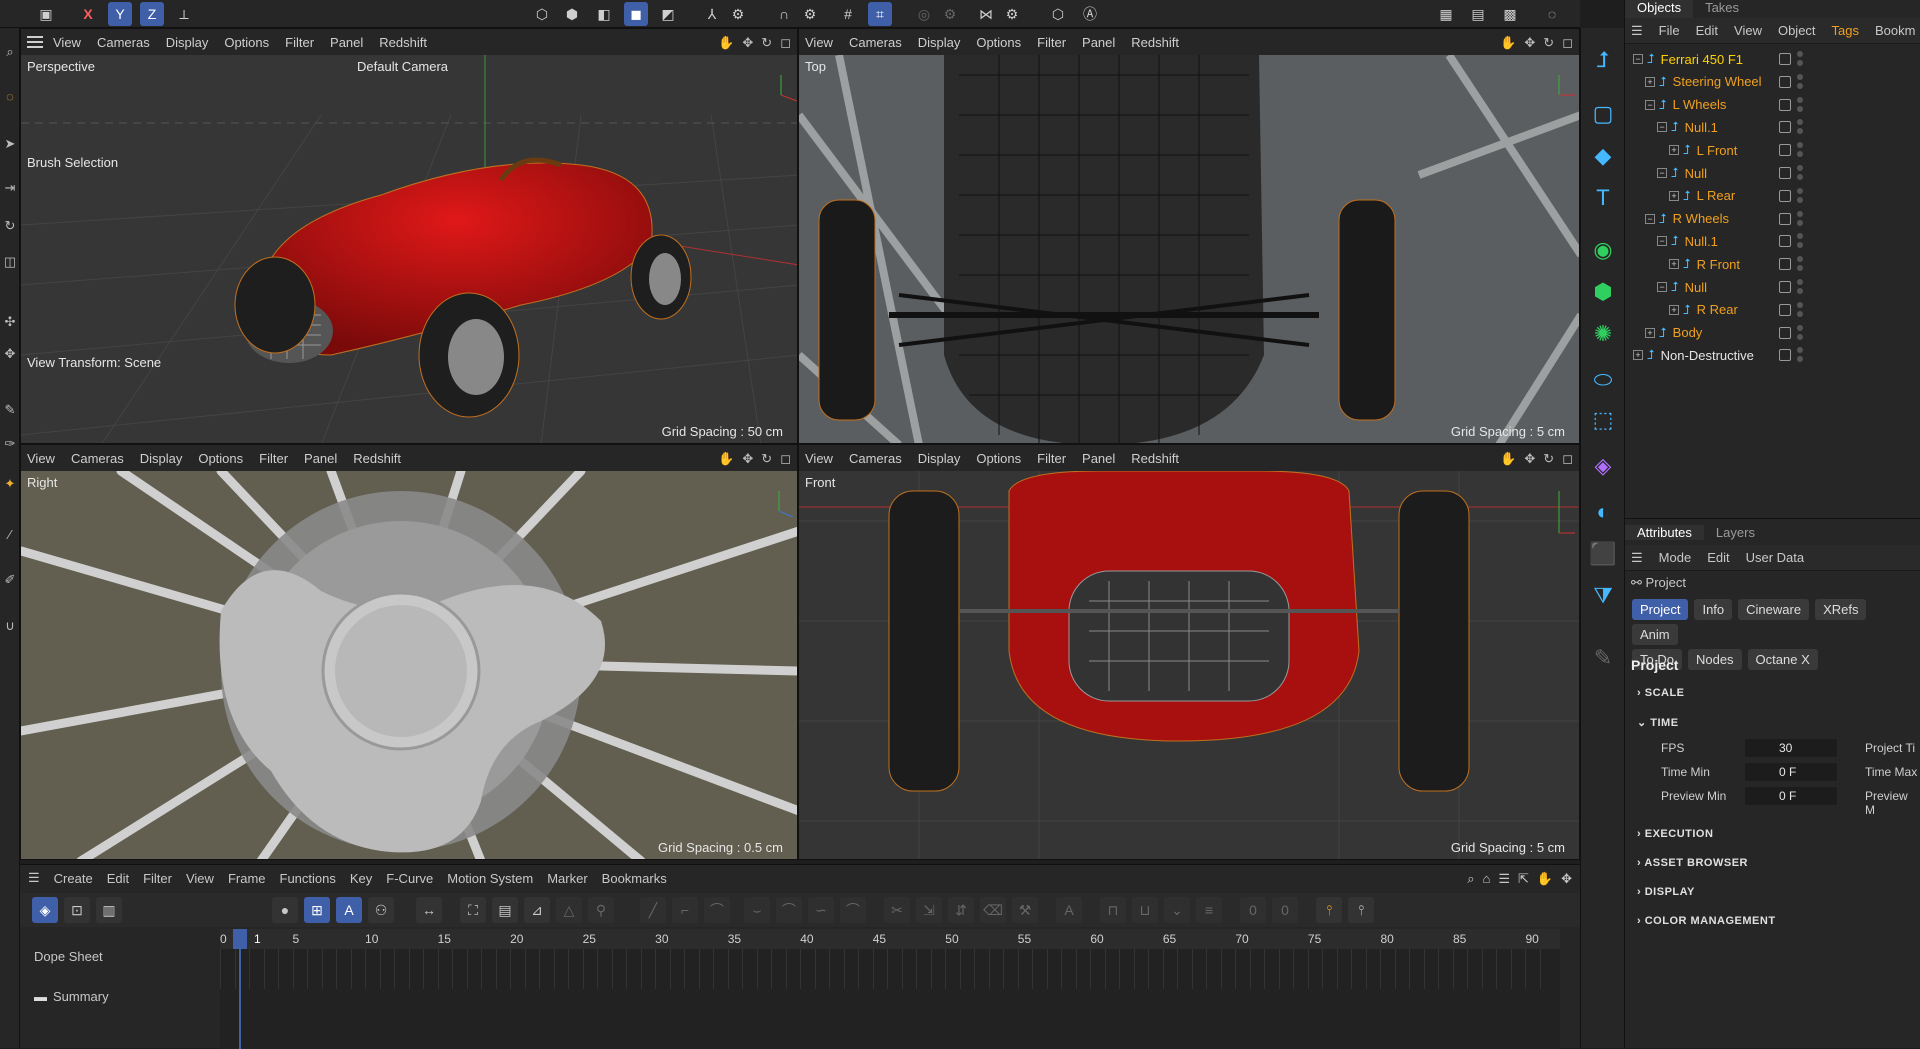 Image resolution: width=1920 pixels, height=1049 pixels. What do you see at coordinates (1603, 596) in the screenshot?
I see `light-icon: ⧩` at bounding box center [1603, 596].